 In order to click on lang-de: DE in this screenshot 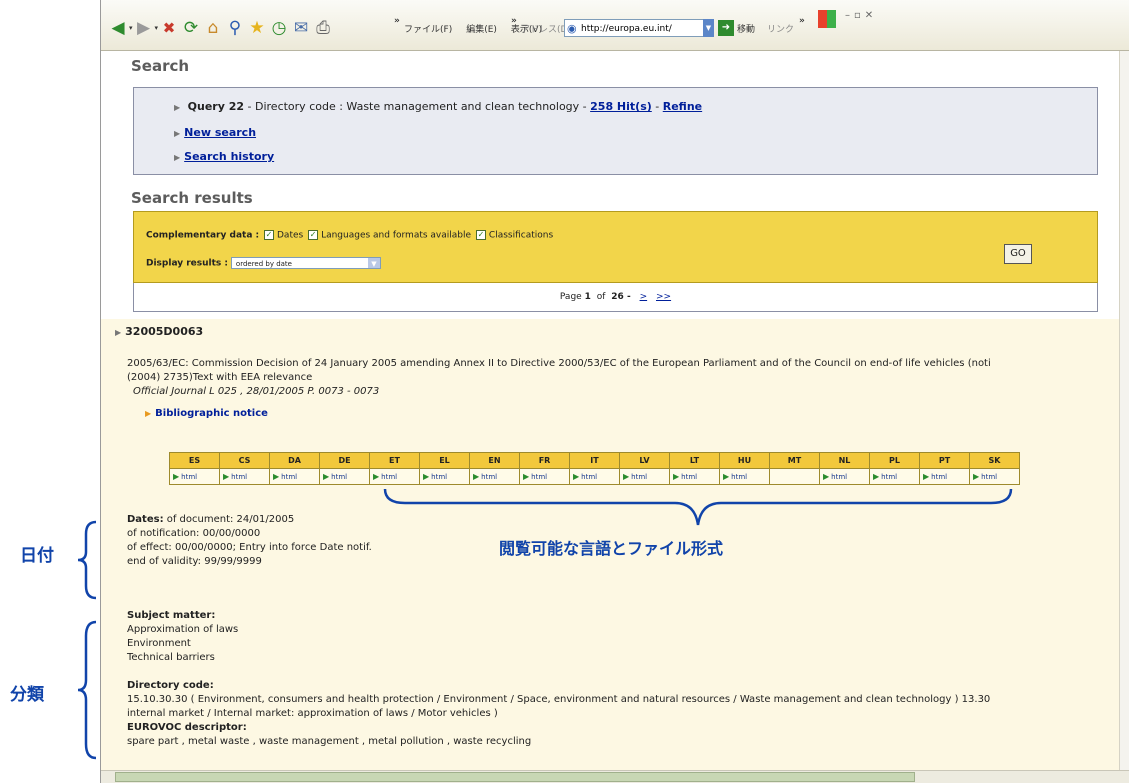, I will do `click(344, 460)`.